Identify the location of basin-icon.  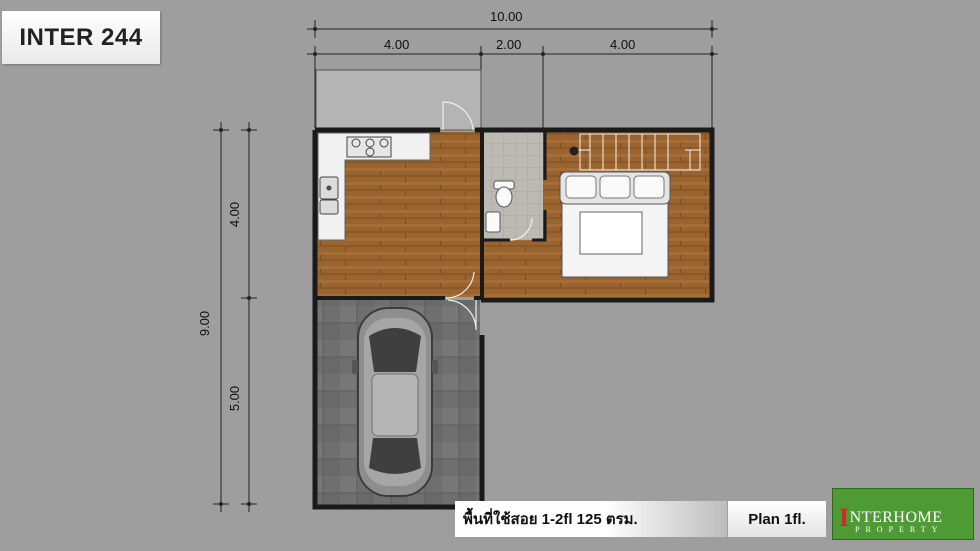
(493, 222).